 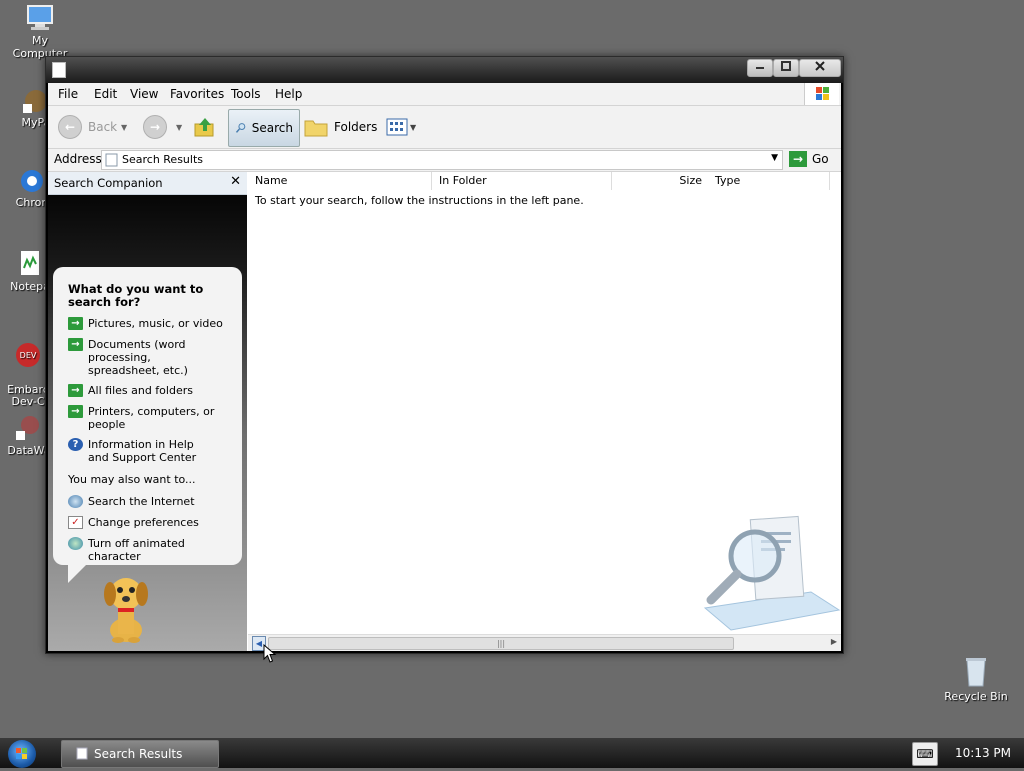 What do you see at coordinates (40, 17) in the screenshot?
I see `computer-icon` at bounding box center [40, 17].